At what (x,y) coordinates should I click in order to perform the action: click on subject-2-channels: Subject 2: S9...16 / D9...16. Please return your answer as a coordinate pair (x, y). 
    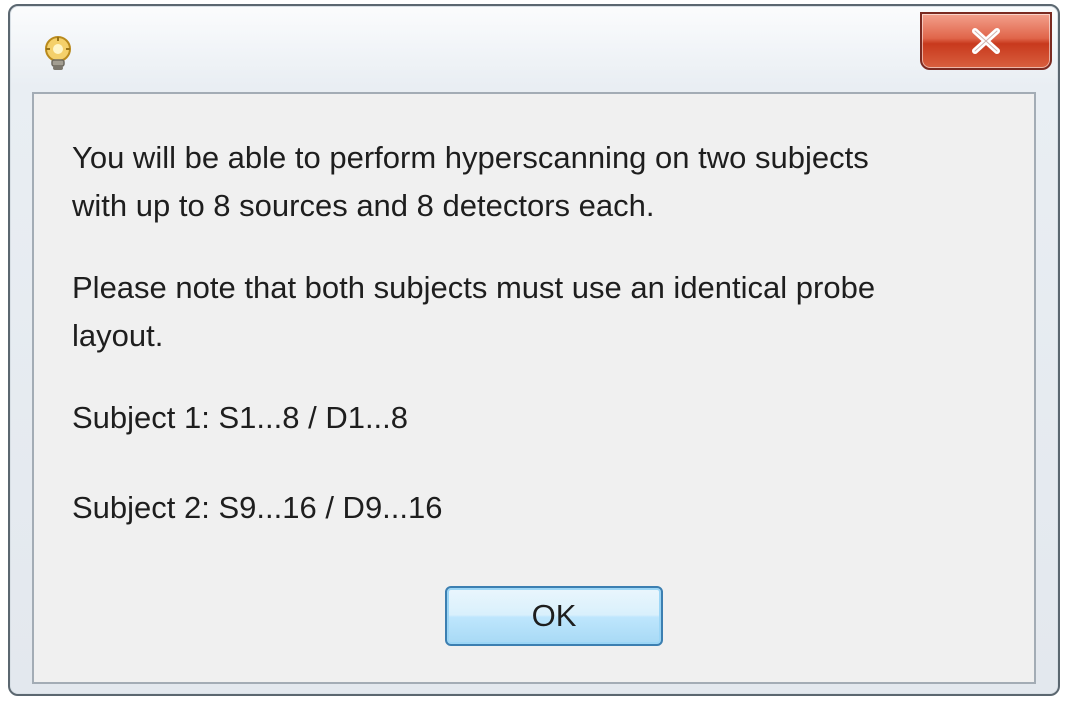
    Looking at the image, I should click on (257, 507).